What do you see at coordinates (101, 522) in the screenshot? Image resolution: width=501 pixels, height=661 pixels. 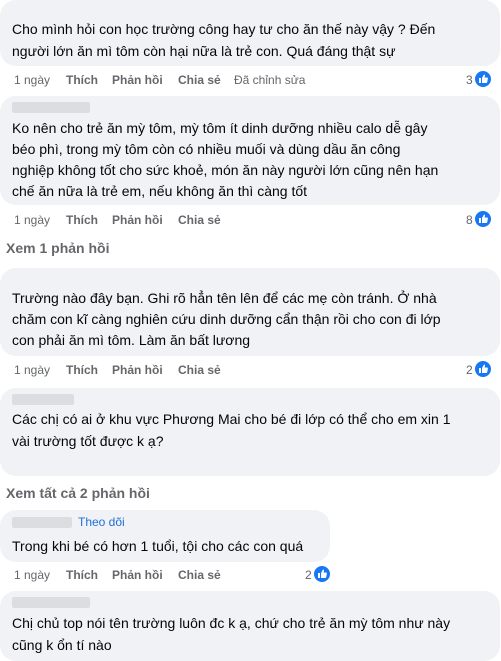 I see `follow-link: Theo dõi` at bounding box center [101, 522].